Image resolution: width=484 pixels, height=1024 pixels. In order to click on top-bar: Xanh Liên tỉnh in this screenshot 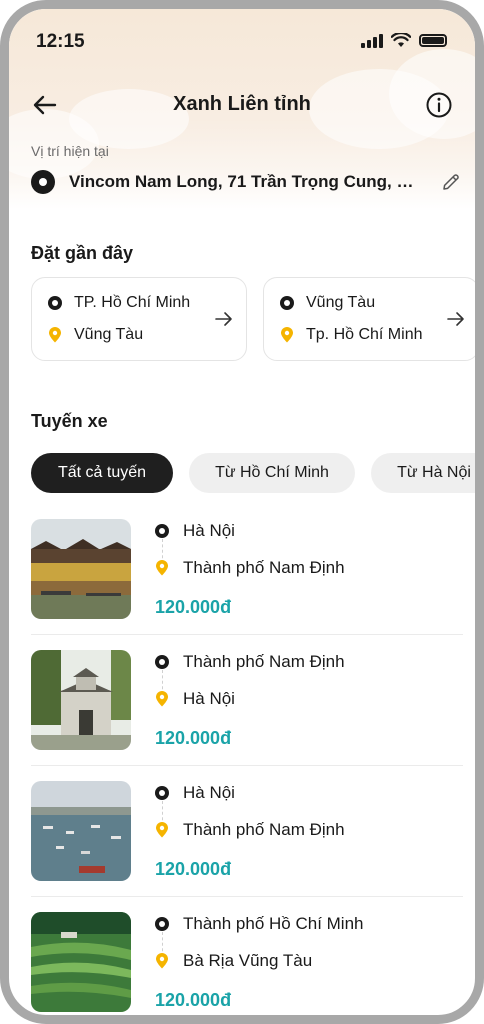, I will do `click(242, 105)`.